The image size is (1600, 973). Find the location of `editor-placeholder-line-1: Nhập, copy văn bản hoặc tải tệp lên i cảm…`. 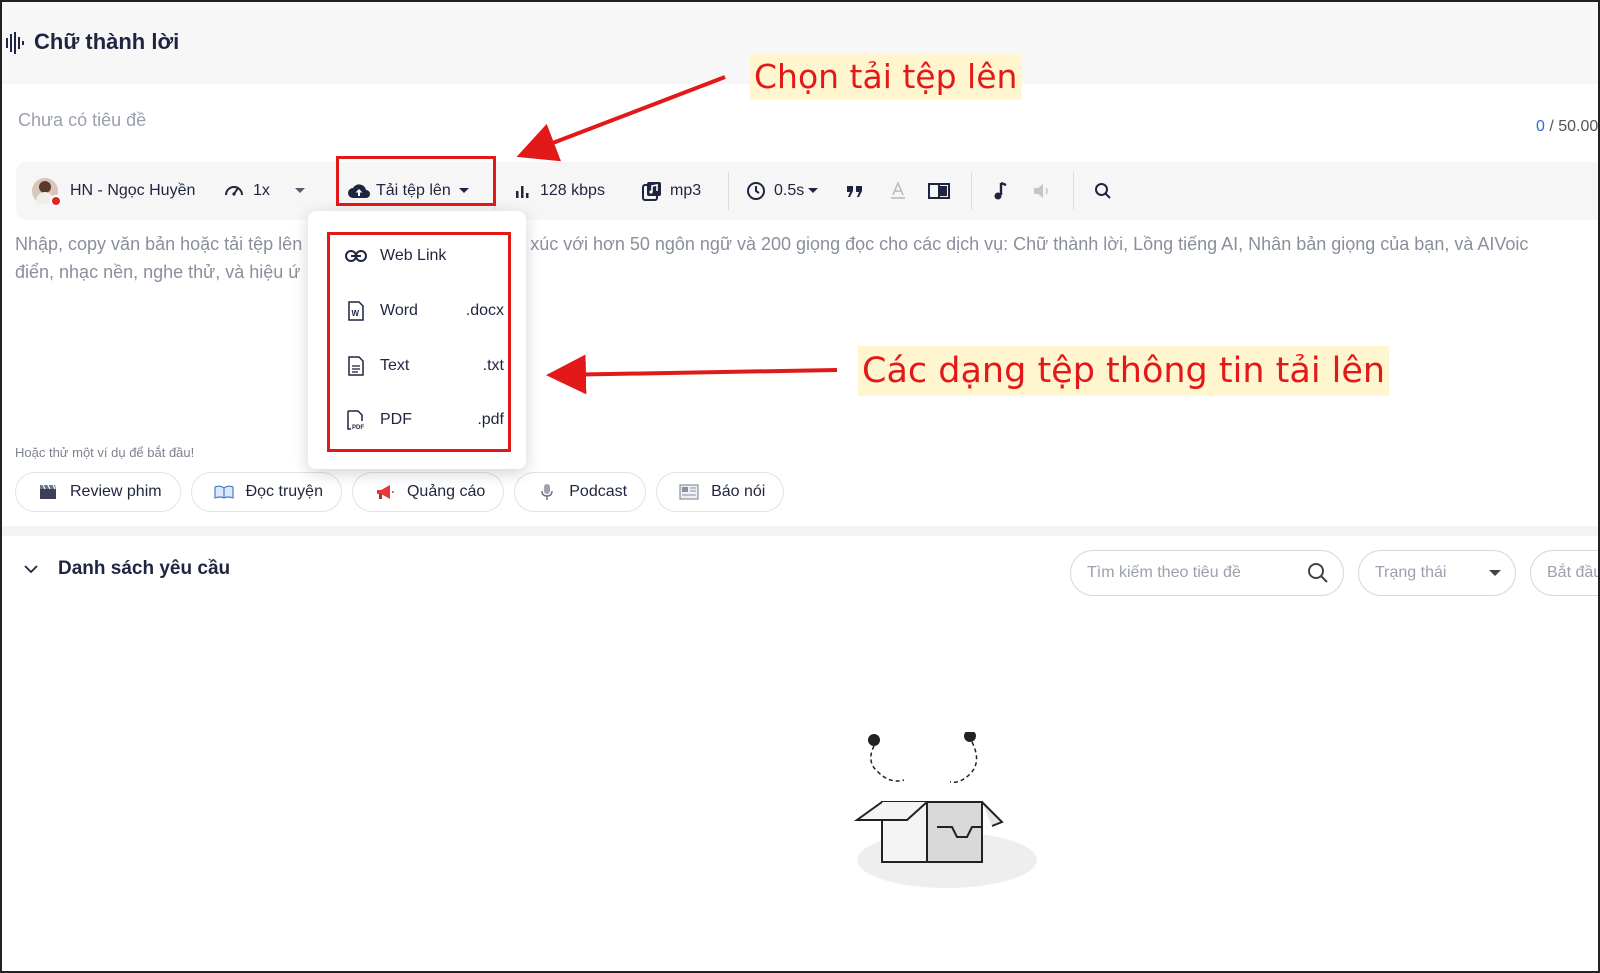

editor-placeholder-line-1: Nhập, copy văn bản hoặc tải tệp lên i cảm… is located at coordinates (806, 244).